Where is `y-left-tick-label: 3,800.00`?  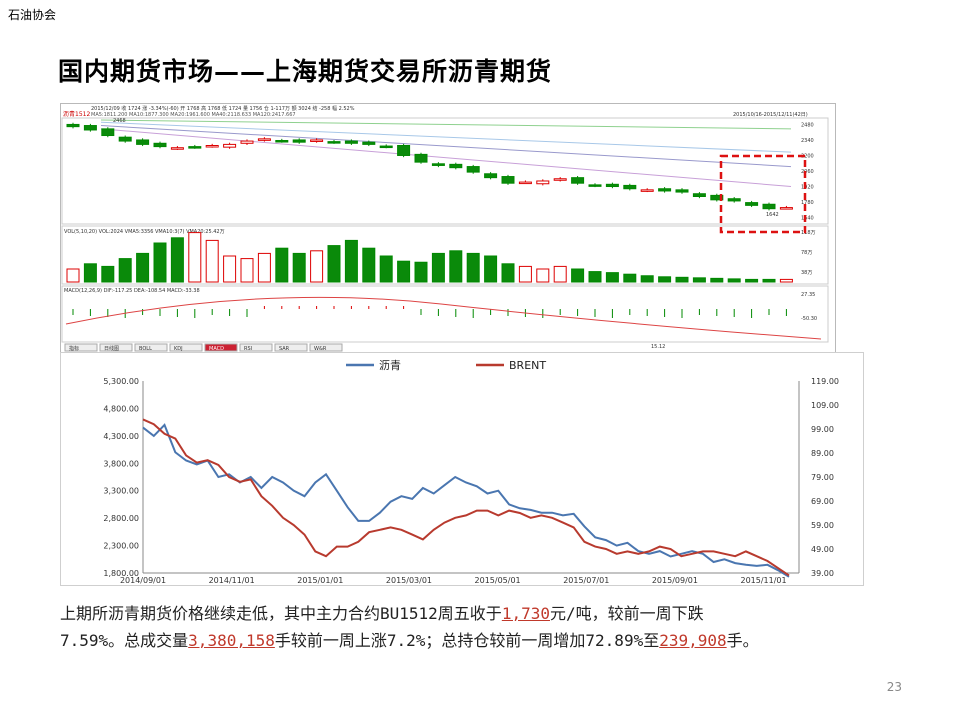
y-left-tick-label: 3,800.00 is located at coordinates (121, 463).